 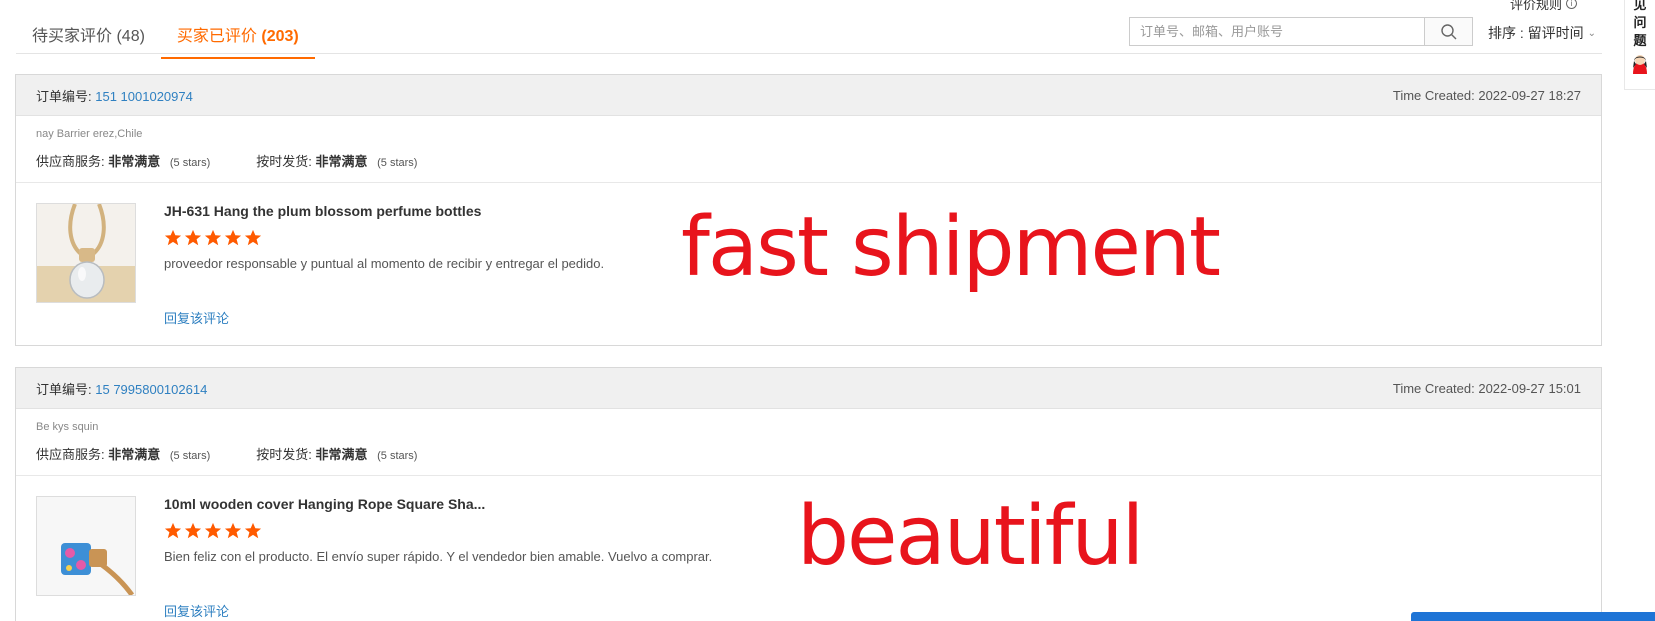 I want to click on tab-count: (48), so click(x=130, y=36).